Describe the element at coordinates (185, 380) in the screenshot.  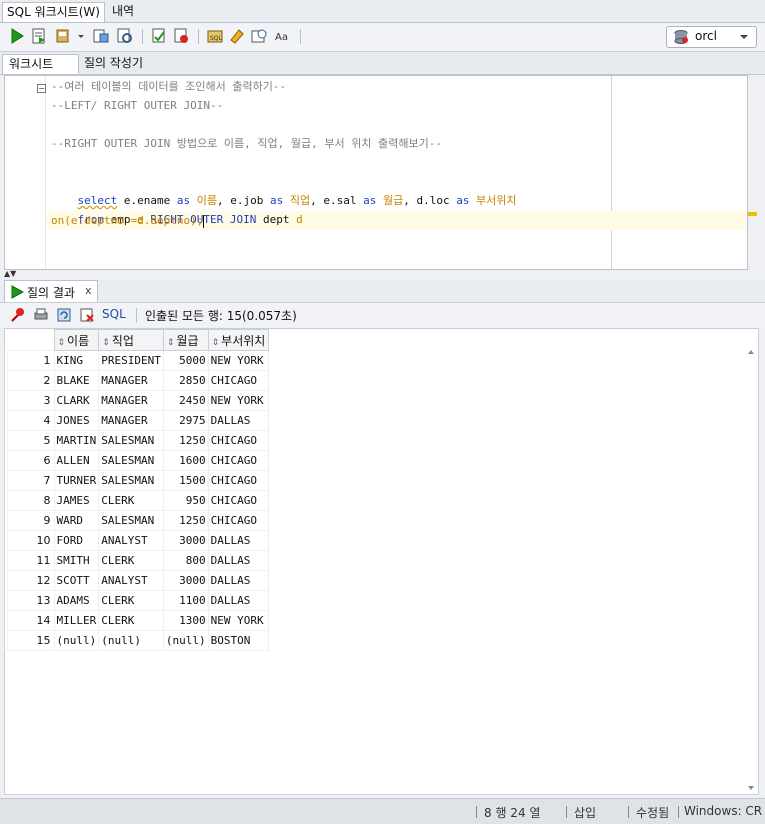
I see `cell-sal: 2850` at that location.